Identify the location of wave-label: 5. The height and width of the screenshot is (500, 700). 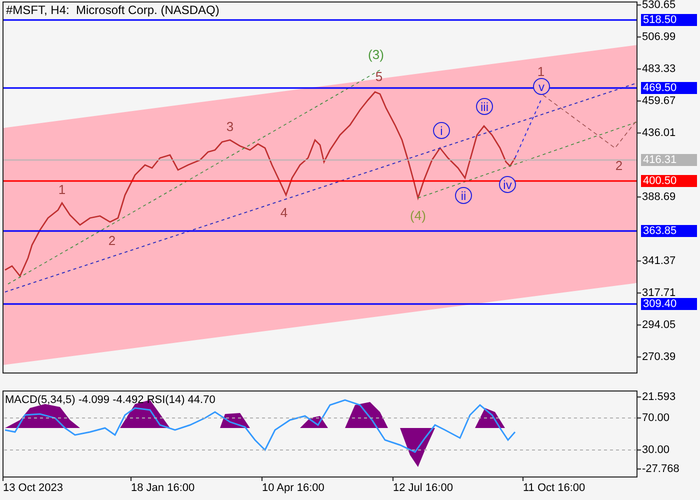
(379, 77).